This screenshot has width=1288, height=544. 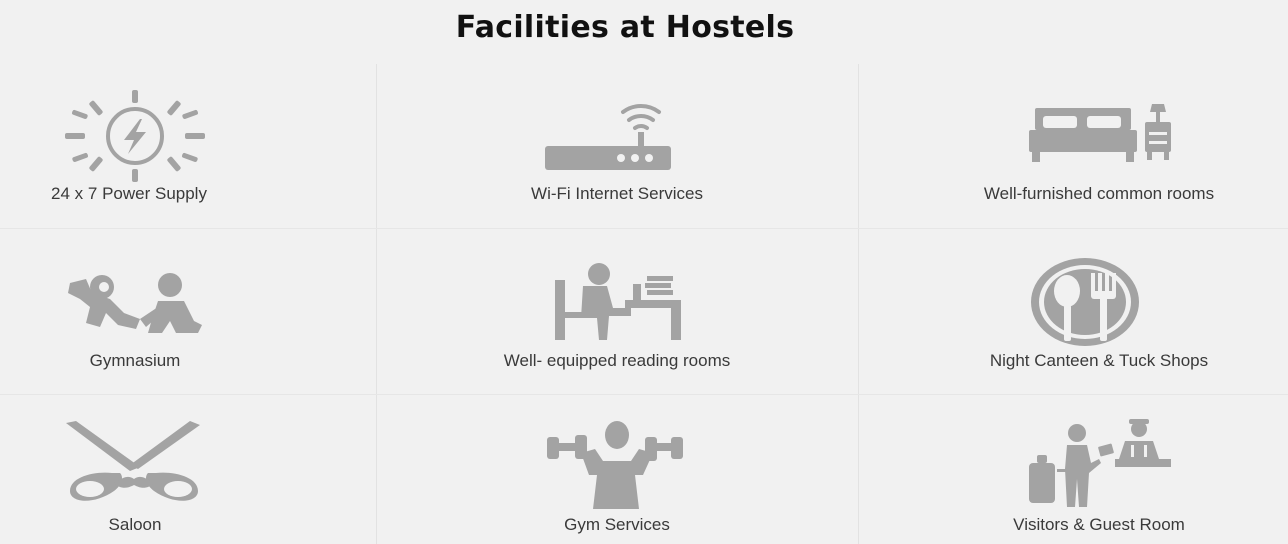 What do you see at coordinates (129, 193) in the screenshot?
I see `facility-label: 24 x 7 Power Supply` at bounding box center [129, 193].